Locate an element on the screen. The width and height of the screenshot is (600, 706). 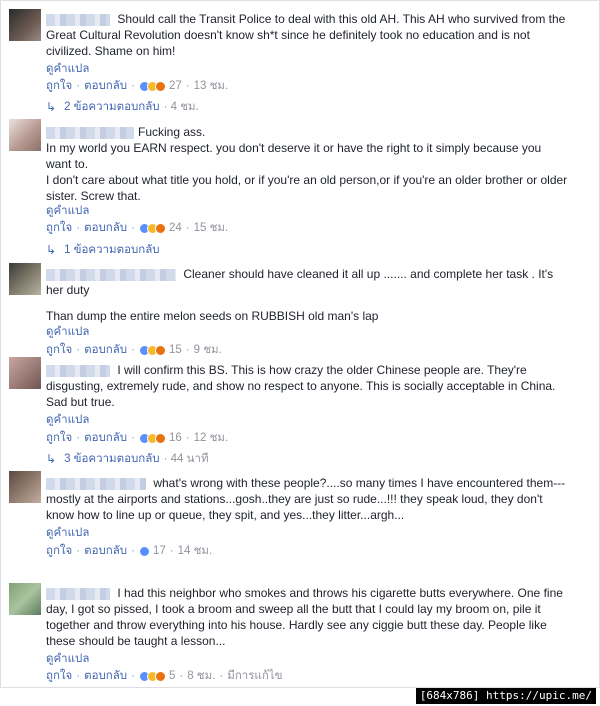
view-replies-link: ↳ 3 ข้อความตอบกลับ · 44 นาที is located at coordinates (127, 459).